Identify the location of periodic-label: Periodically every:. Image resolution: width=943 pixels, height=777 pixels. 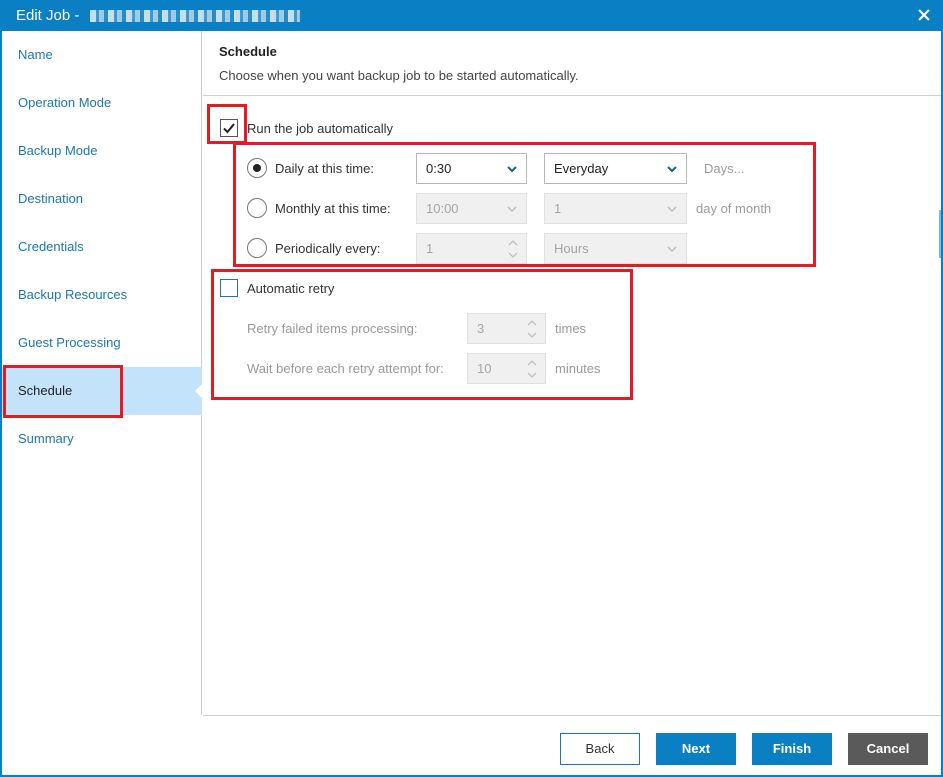
(328, 248).